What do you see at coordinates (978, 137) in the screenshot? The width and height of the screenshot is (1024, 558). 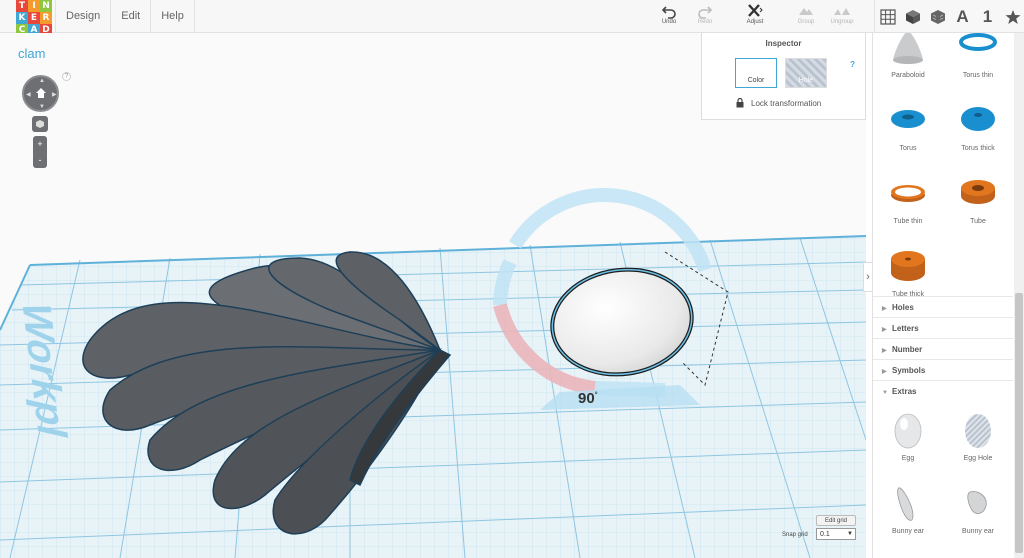 I see `shape-torus-thick: Torus thick` at bounding box center [978, 137].